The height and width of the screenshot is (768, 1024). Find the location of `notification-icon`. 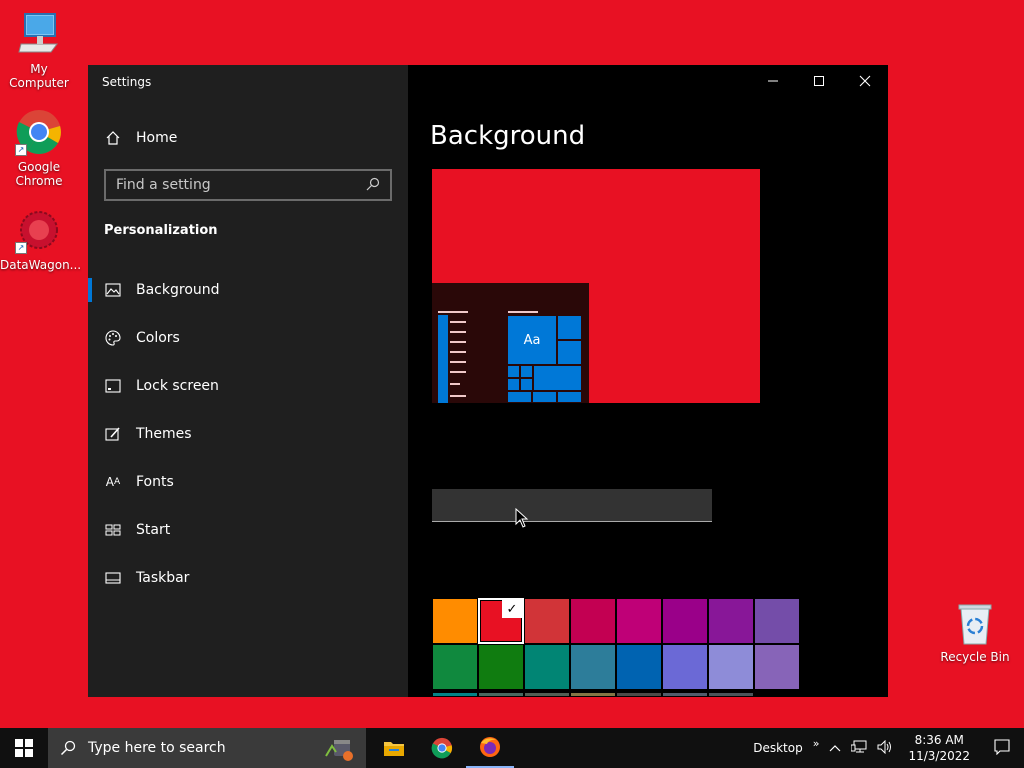

notification-icon is located at coordinates (1002, 746).